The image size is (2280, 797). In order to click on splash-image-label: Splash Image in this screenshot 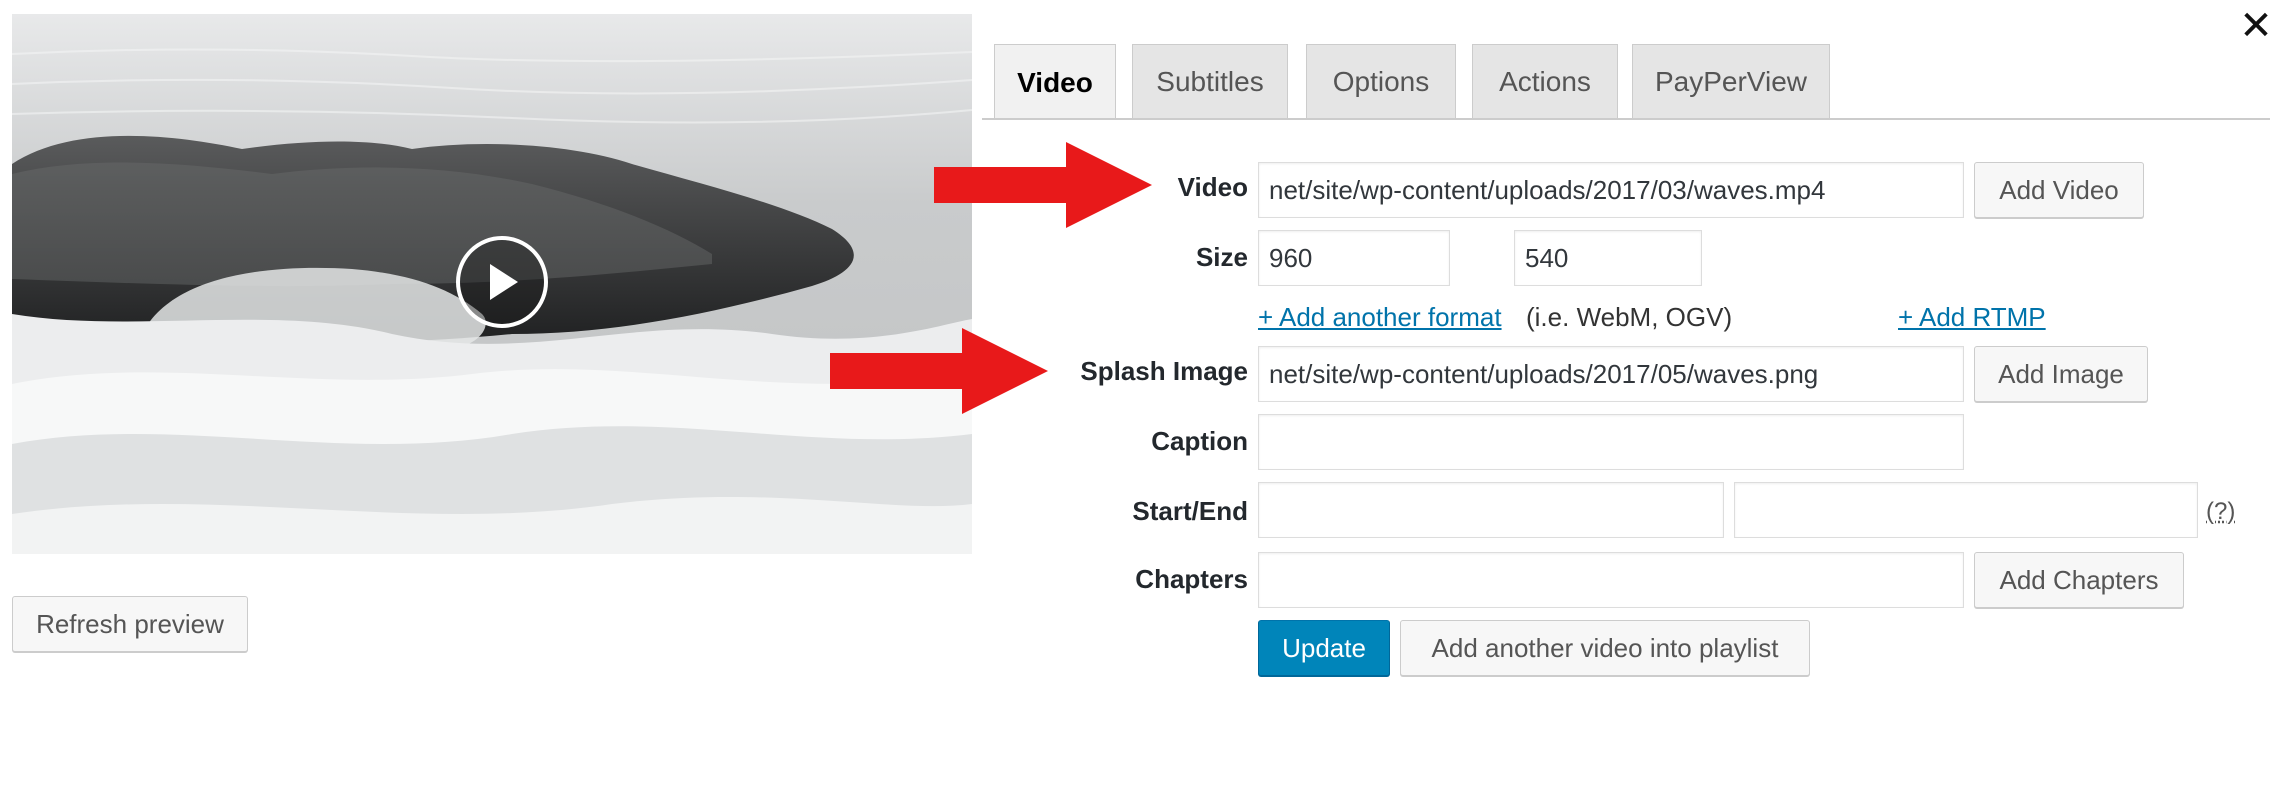, I will do `click(1164, 371)`.